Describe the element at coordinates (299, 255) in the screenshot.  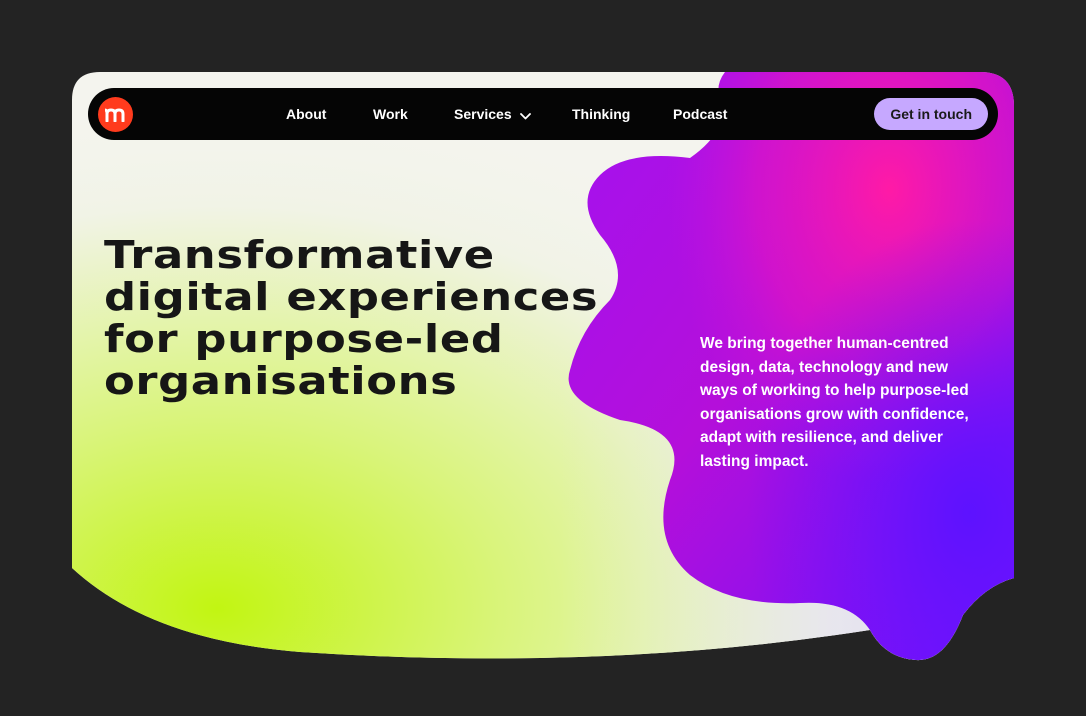
I see `headline-line: Transformative` at that location.